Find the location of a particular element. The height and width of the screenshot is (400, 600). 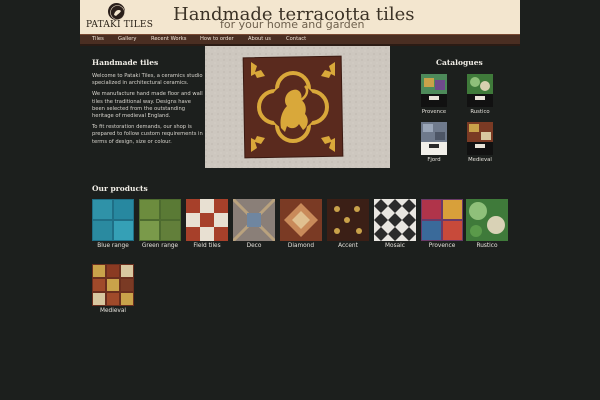

product-rustico: Rustico is located at coordinates (487, 224).